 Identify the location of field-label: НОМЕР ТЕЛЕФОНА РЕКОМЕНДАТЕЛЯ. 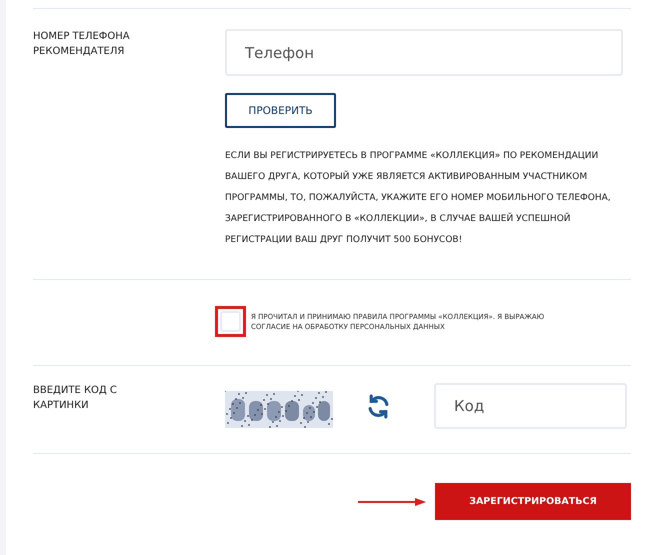
(82, 44).